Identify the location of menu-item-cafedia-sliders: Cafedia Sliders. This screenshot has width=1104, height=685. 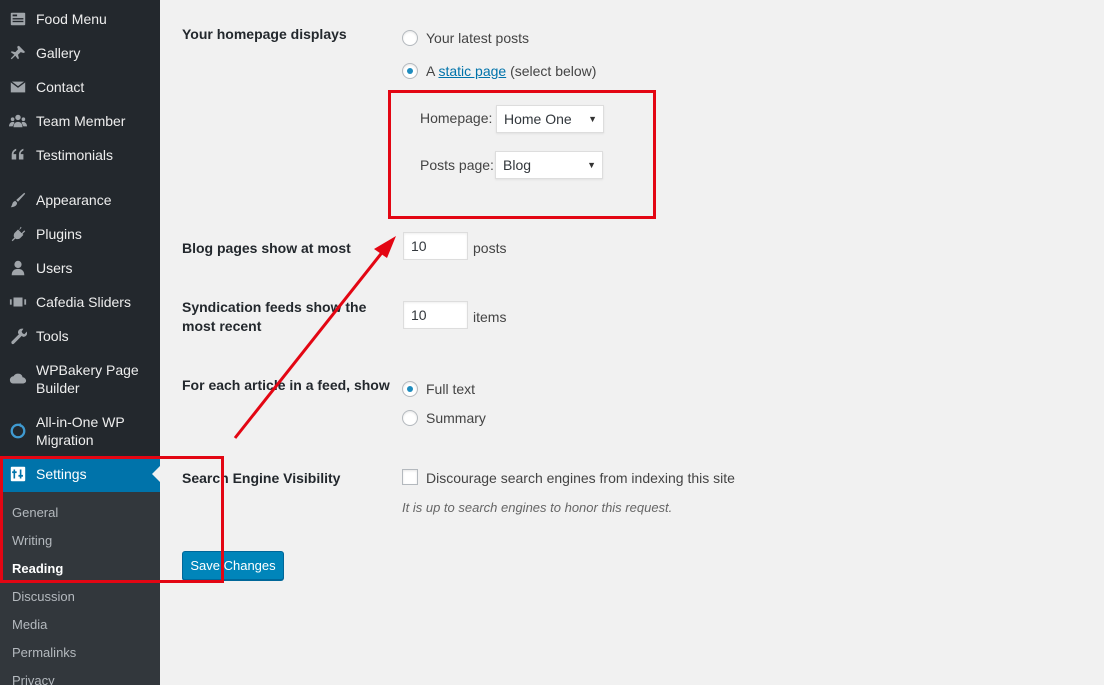
(80, 302).